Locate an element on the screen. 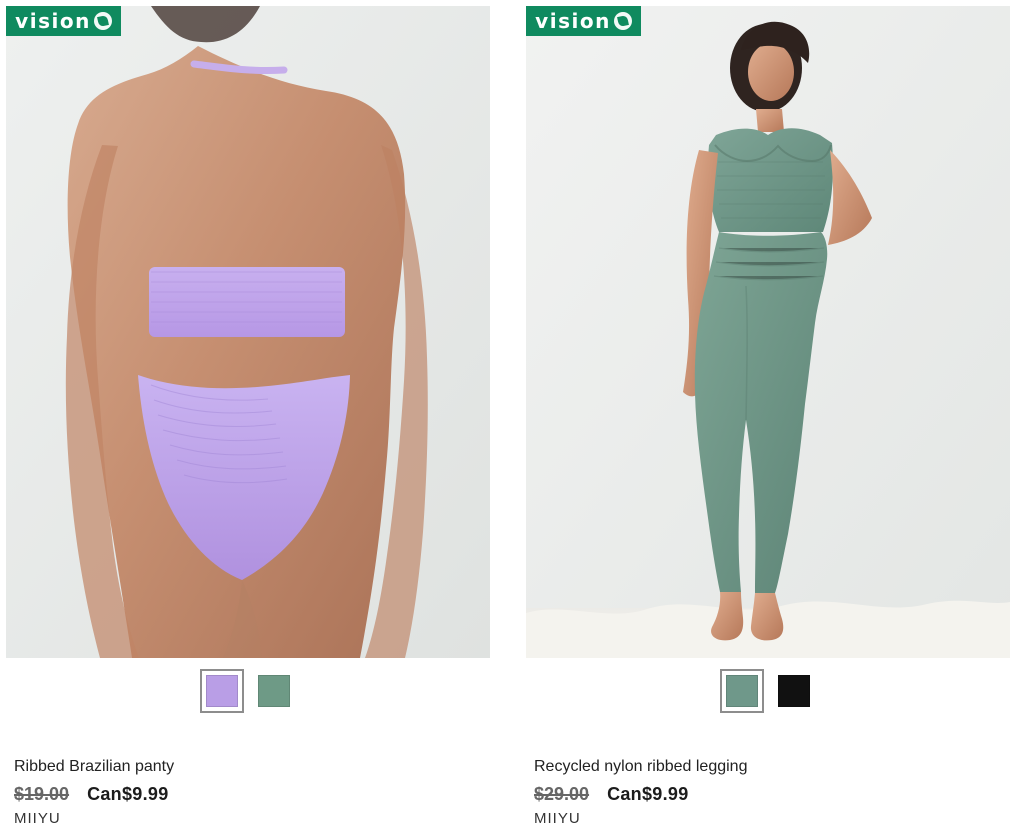  price-row: $29.00 Can$9.99 is located at coordinates (611, 794).